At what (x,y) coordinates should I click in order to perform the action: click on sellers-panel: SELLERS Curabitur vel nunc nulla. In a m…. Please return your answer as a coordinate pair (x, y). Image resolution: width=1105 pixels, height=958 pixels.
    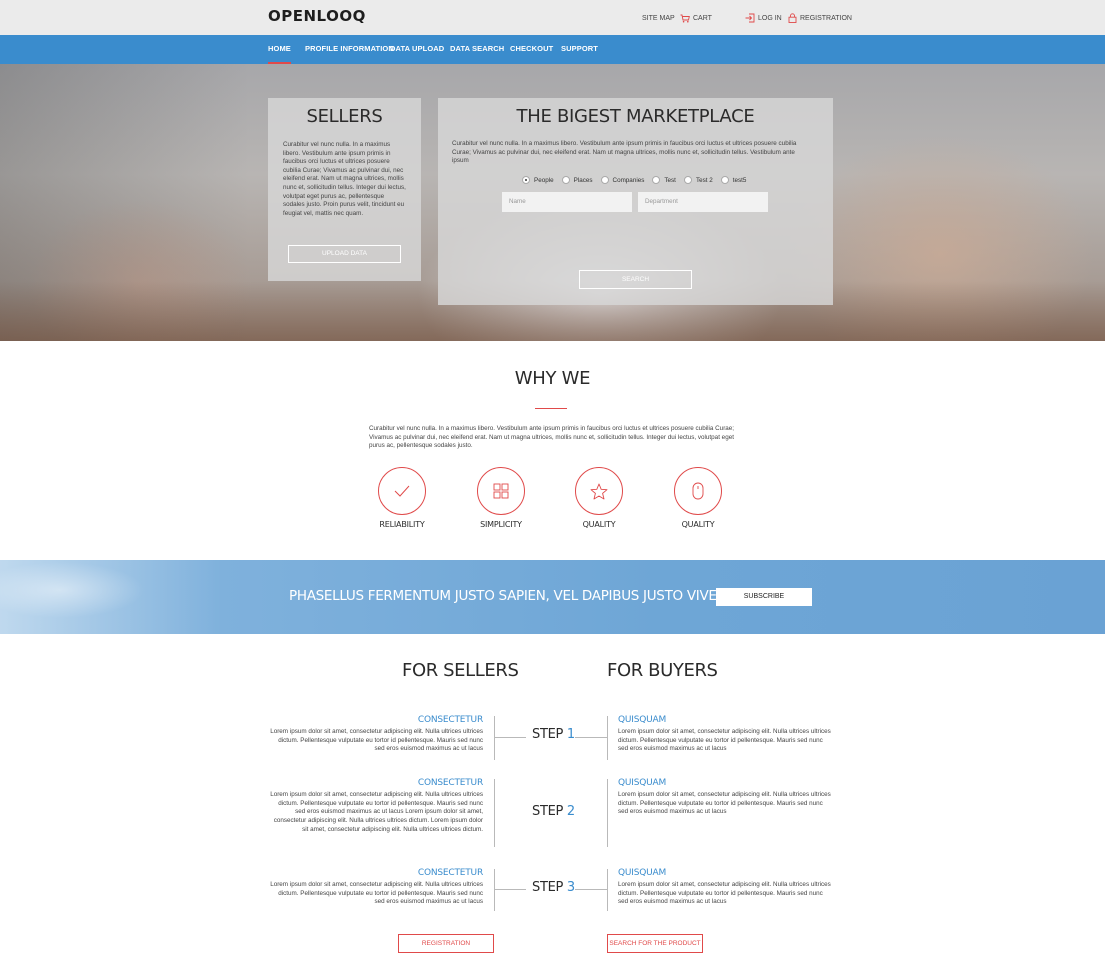
    Looking at the image, I should click on (344, 189).